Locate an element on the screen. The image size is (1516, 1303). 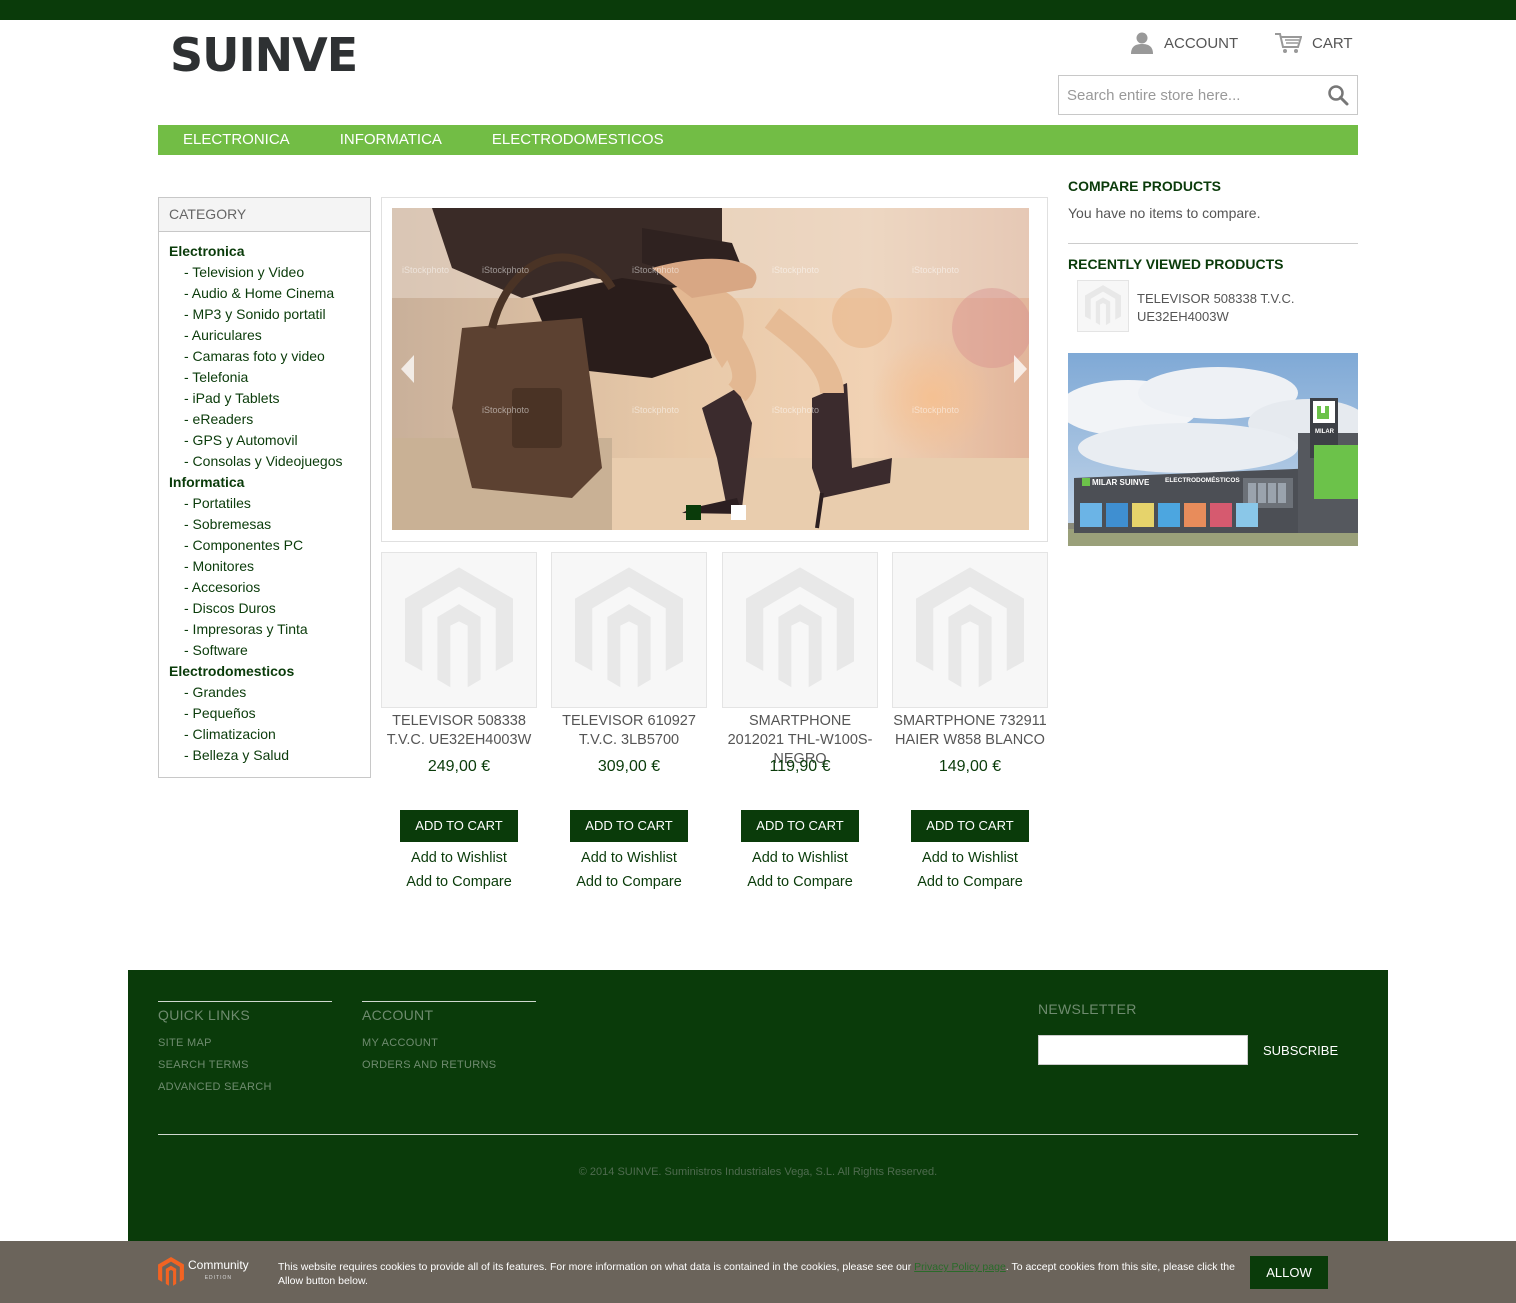
product-name: TELEVISOR 508338 T.V.C. UE32EH4003W is located at coordinates (459, 731).